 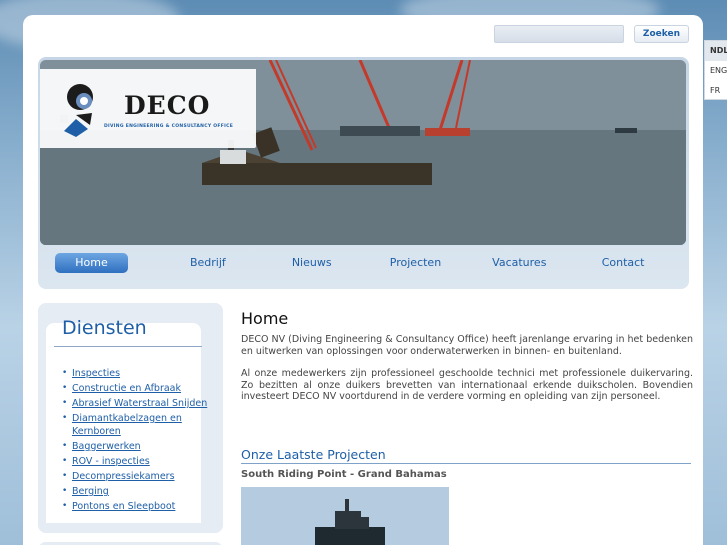 What do you see at coordinates (111, 461) in the screenshot?
I see `service-link-rov: ROV - inspecties` at bounding box center [111, 461].